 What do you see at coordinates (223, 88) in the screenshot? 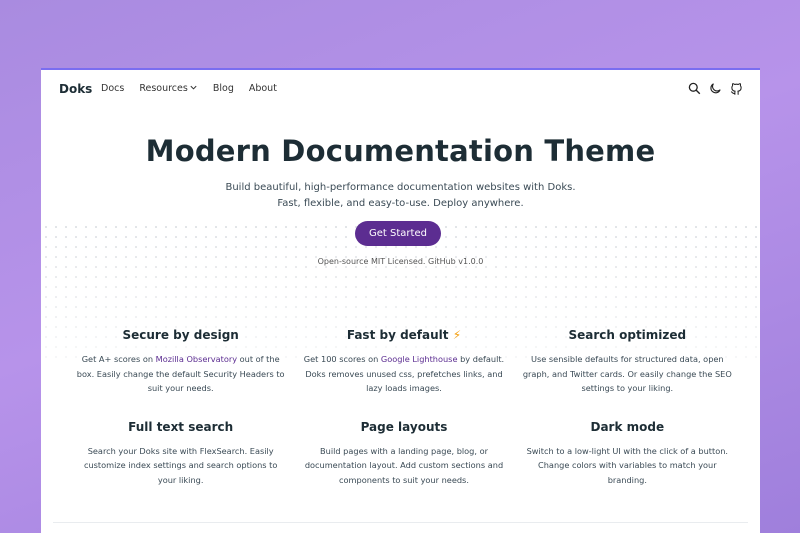
I see `nav-link-blog: Blog` at bounding box center [223, 88].